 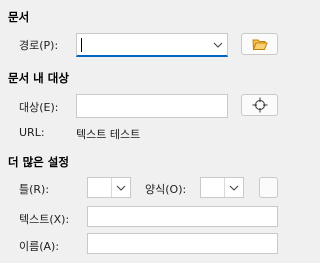 I want to click on path-label: 경로(P):, so click(x=39, y=45).